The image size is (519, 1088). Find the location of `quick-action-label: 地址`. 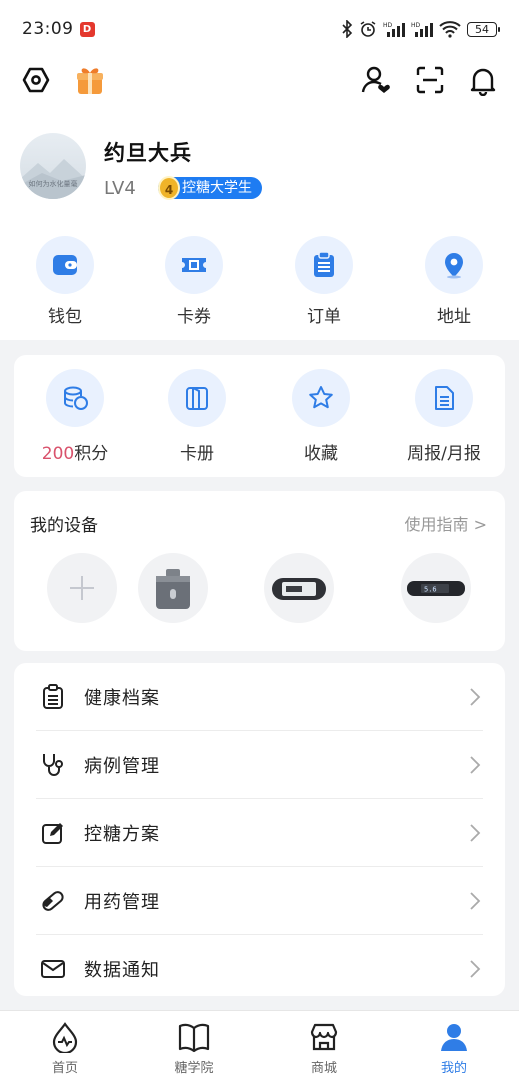

quick-action-label: 地址 is located at coordinates (454, 317).